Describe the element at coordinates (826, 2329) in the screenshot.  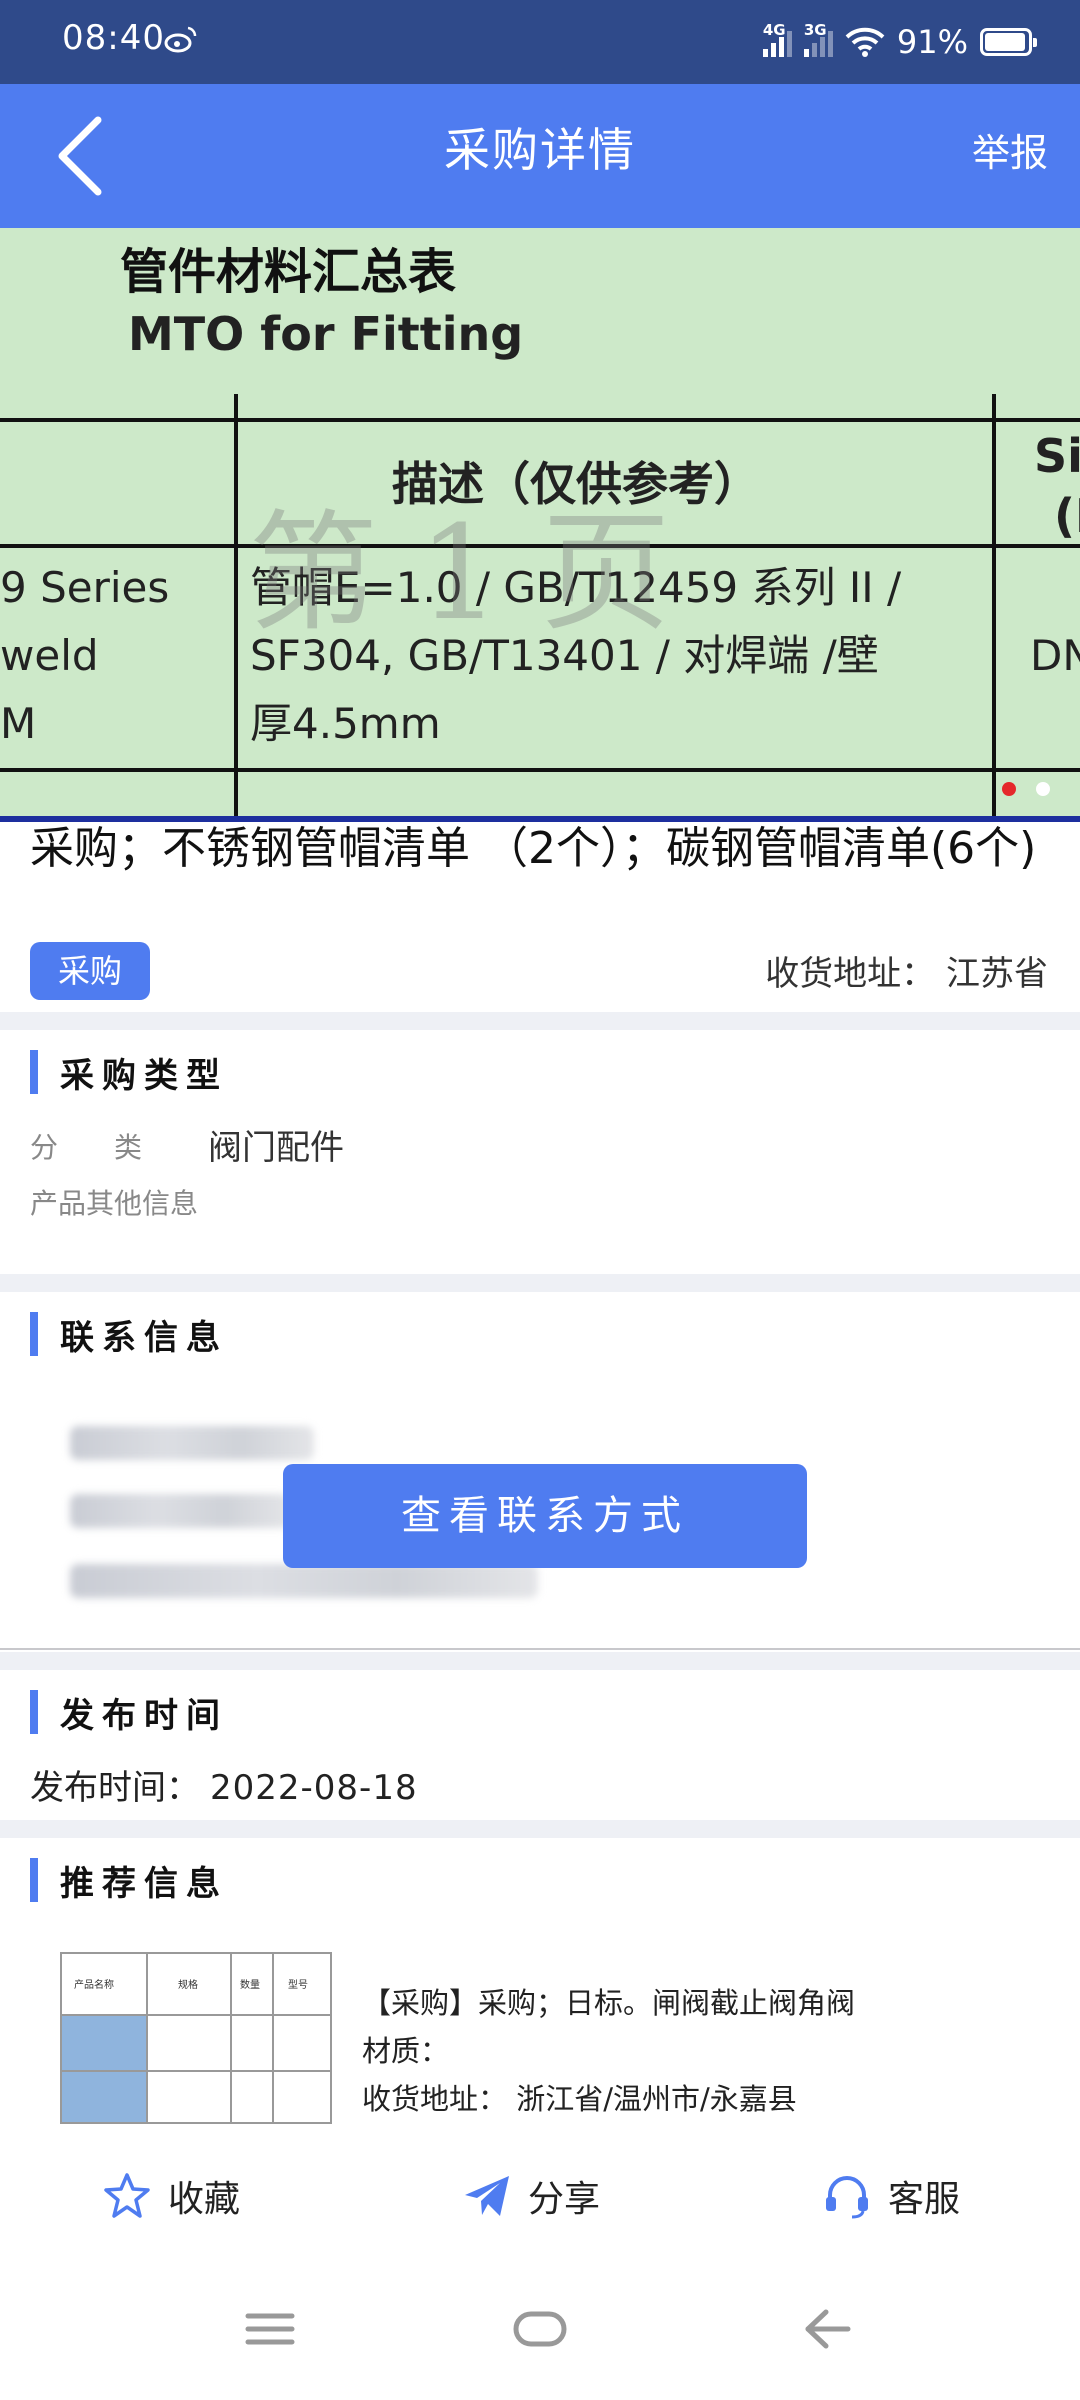
I see `nav-back-icon` at that location.